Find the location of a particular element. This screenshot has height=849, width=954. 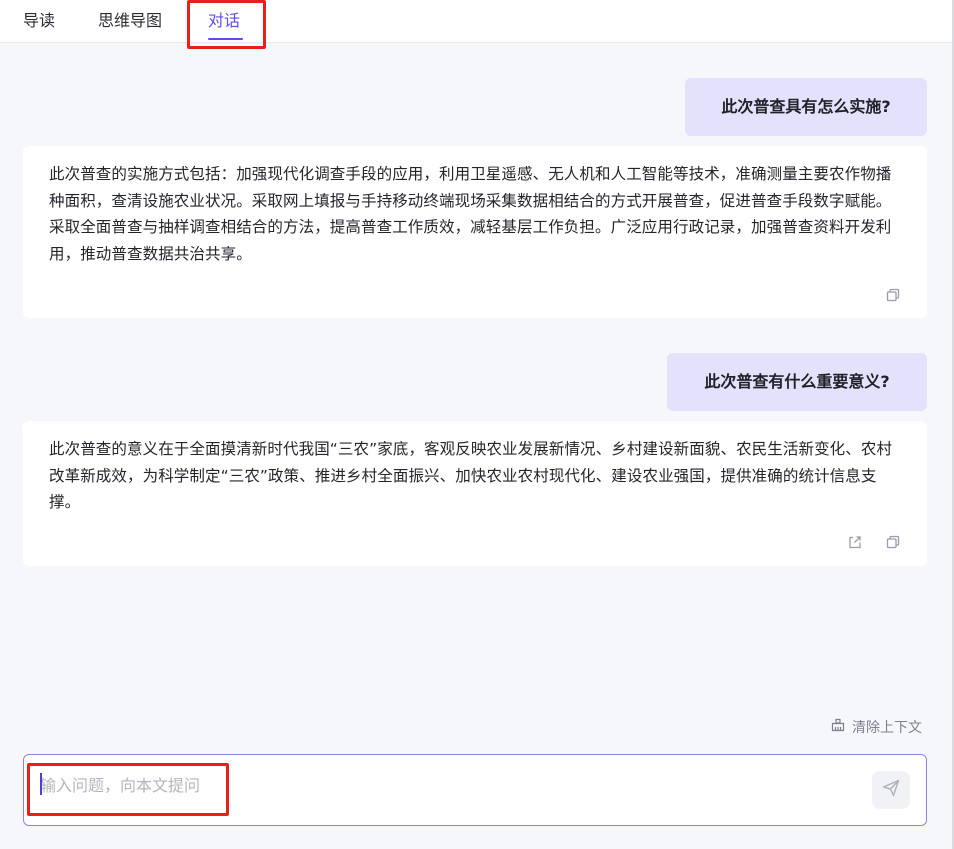

user-question: 此次普查有什么重要意义? is located at coordinates (797, 382).